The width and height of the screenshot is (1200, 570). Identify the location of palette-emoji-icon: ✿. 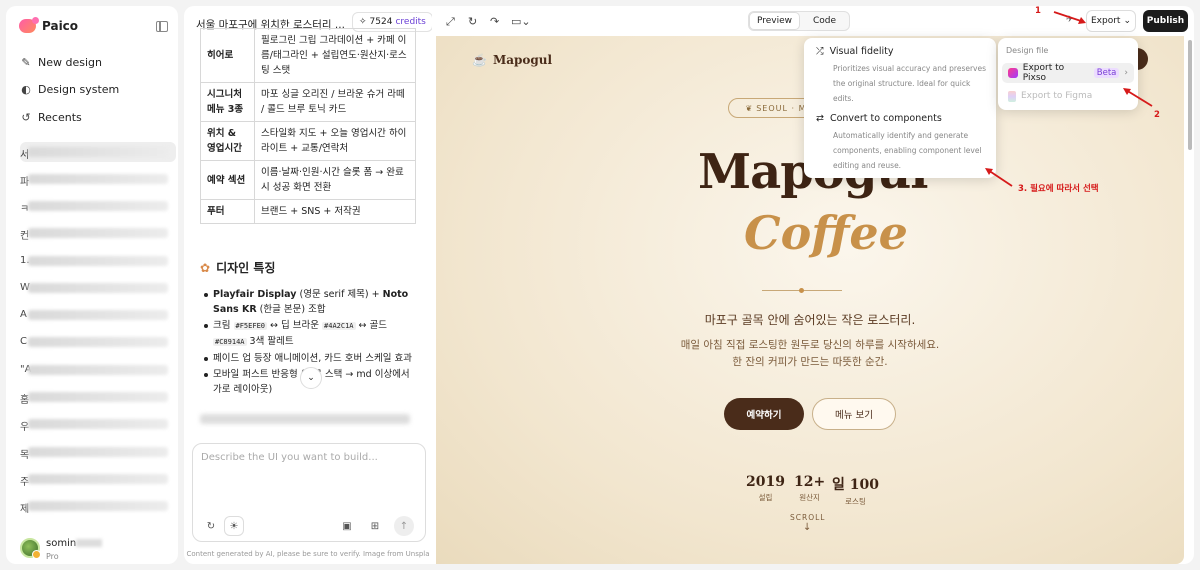
(205, 267).